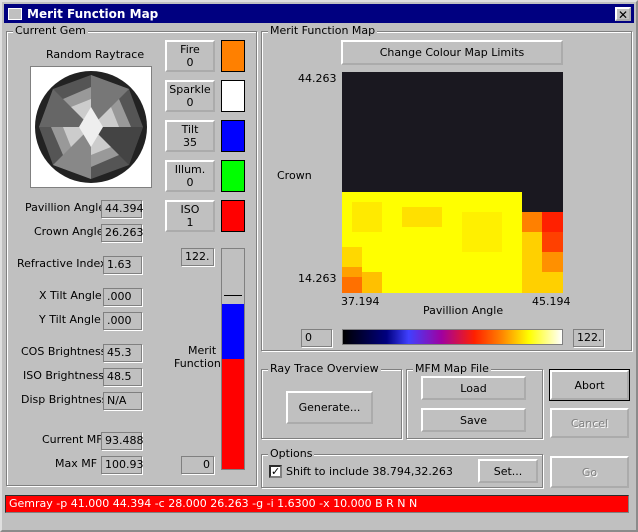 Image resolution: width=638 pixels, height=532 pixels. What do you see at coordinates (95, 54) in the screenshot?
I see `gem-image-title: Random Raytrace` at bounding box center [95, 54].